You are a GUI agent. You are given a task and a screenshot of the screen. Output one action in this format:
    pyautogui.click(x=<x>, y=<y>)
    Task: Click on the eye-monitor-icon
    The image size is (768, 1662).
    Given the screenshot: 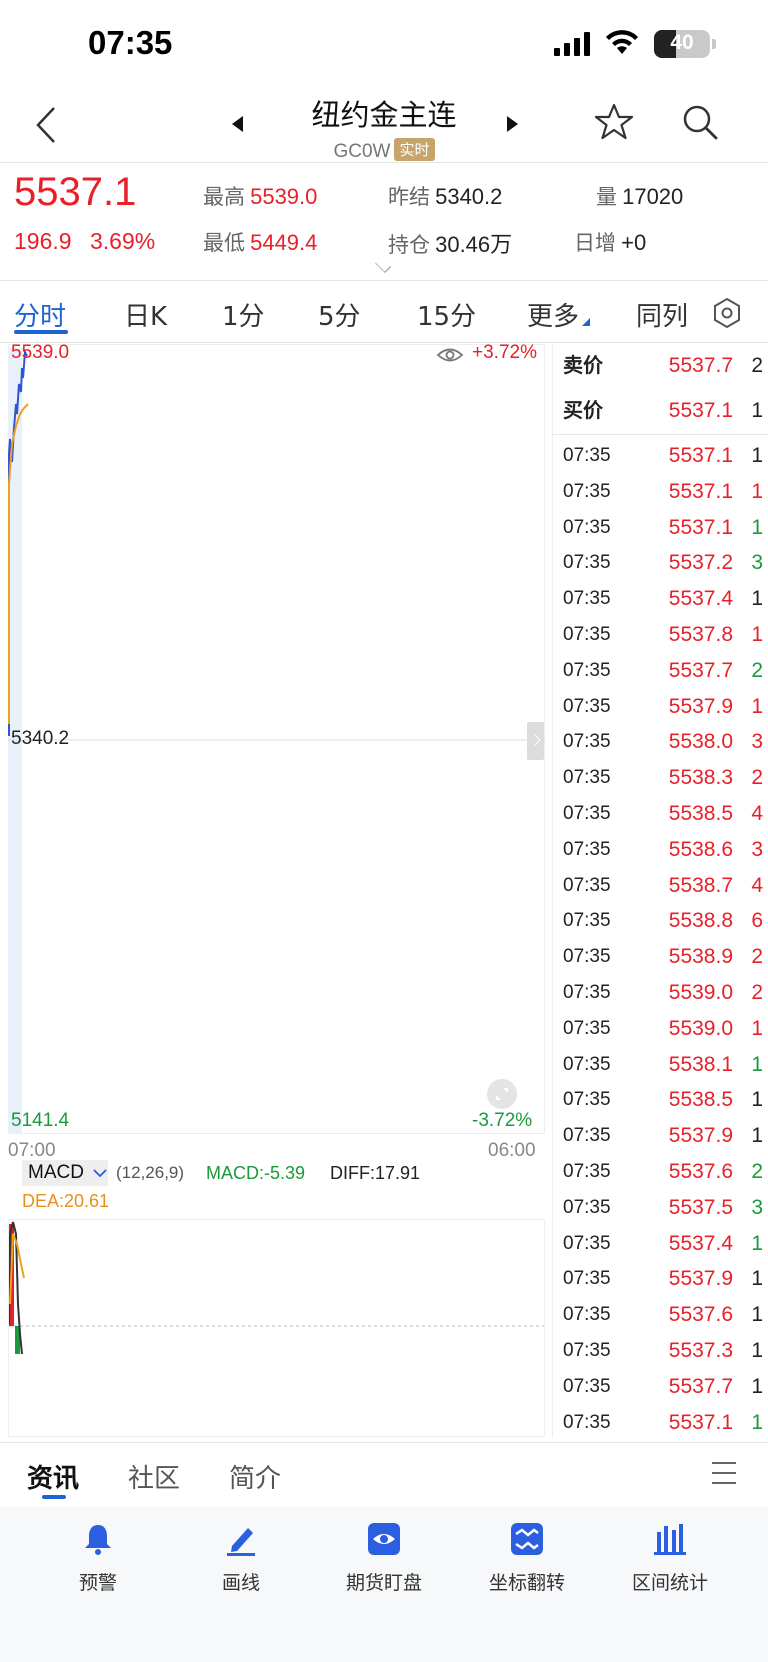 What is the action you would take?
    pyautogui.click(x=384, y=1539)
    